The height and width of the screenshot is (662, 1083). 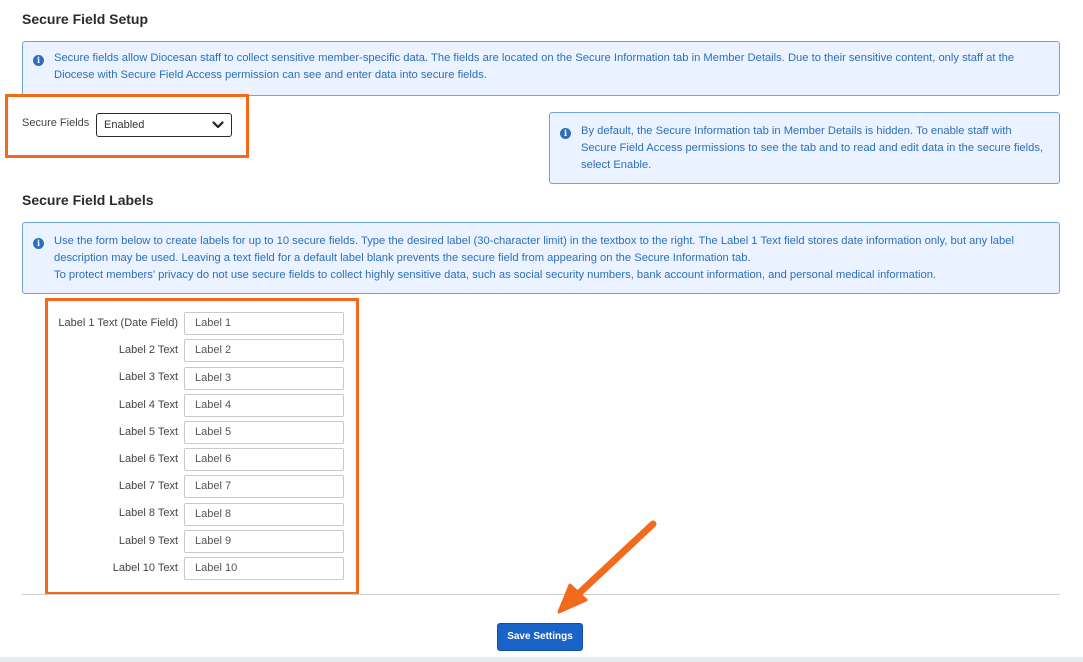 I want to click on label-3-caption: Label 3 Text, so click(x=148, y=377).